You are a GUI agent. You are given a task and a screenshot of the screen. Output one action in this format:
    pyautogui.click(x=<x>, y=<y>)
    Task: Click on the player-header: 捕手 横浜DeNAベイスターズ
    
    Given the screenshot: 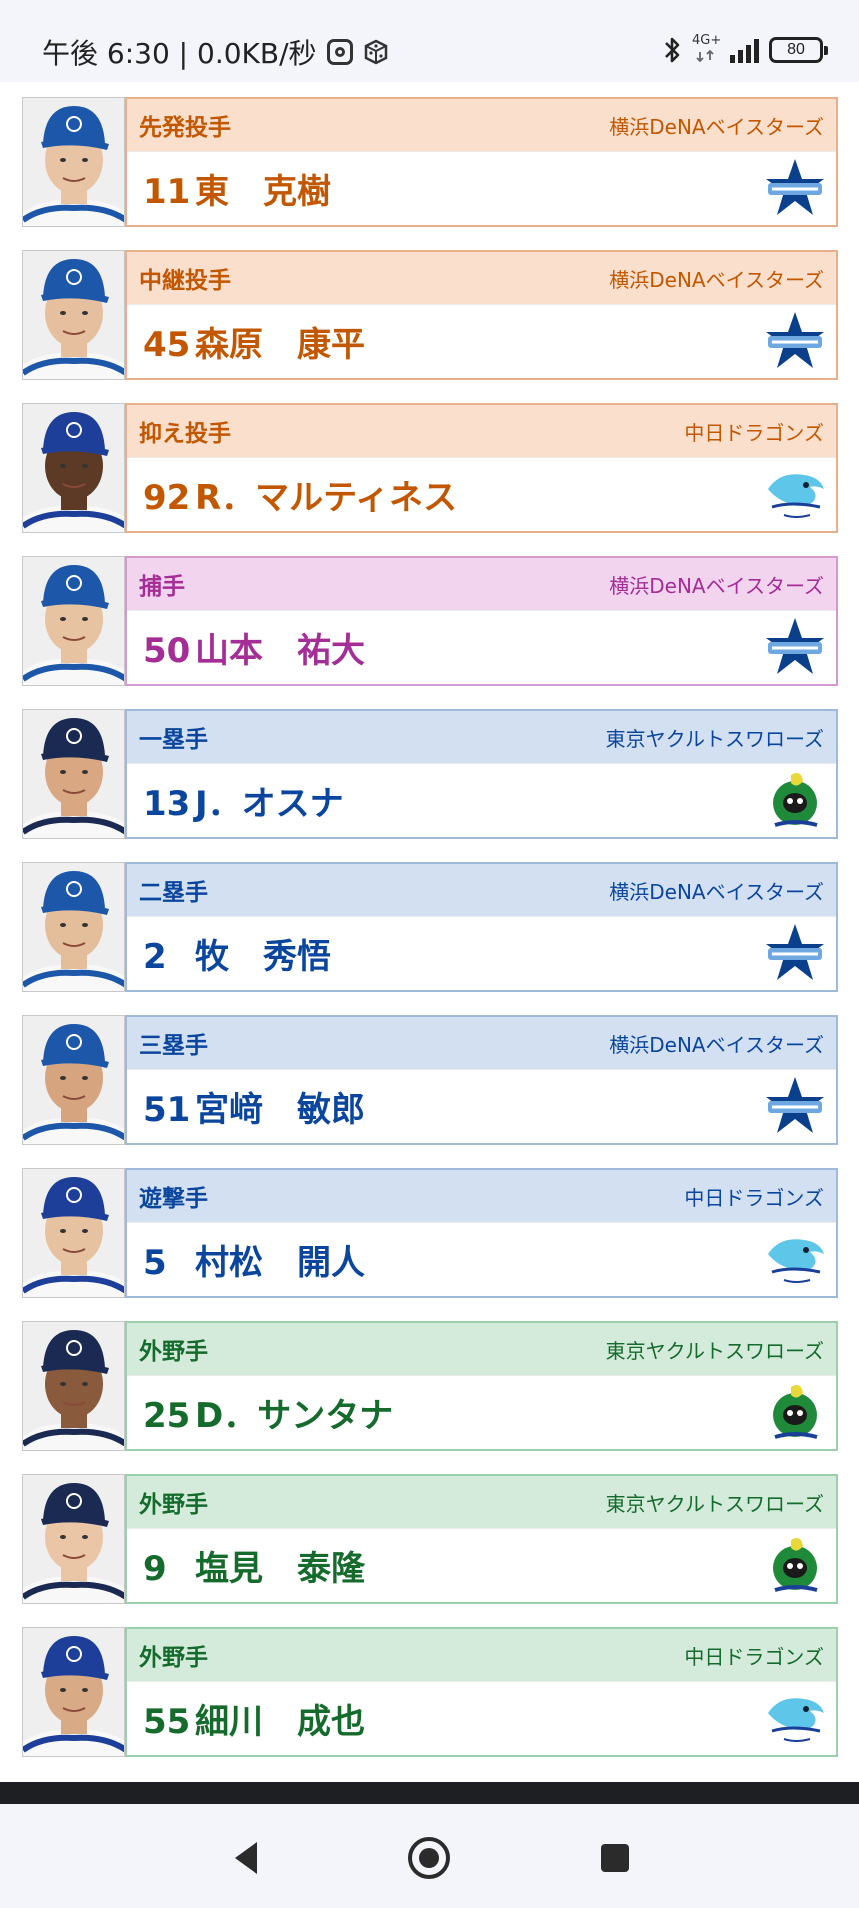 What is the action you would take?
    pyautogui.click(x=481, y=584)
    